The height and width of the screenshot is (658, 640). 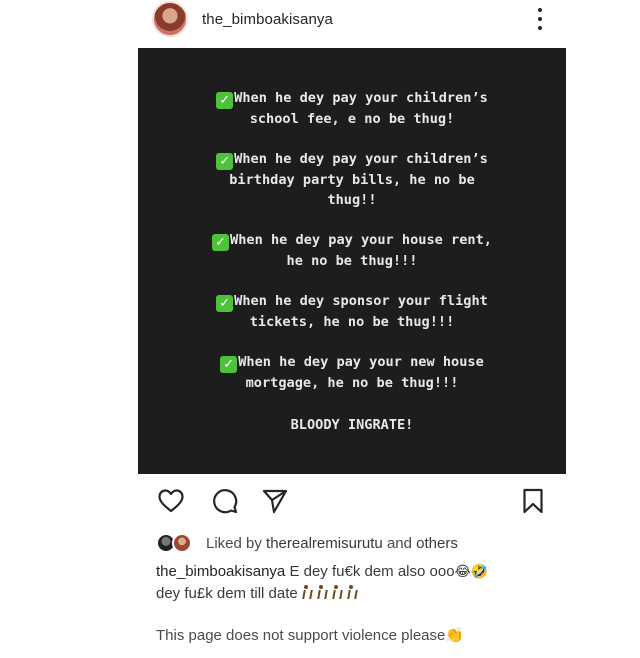 What do you see at coordinates (366, 594) in the screenshot?
I see `caption-line-2: dey fu£k dem till date` at bounding box center [366, 594].